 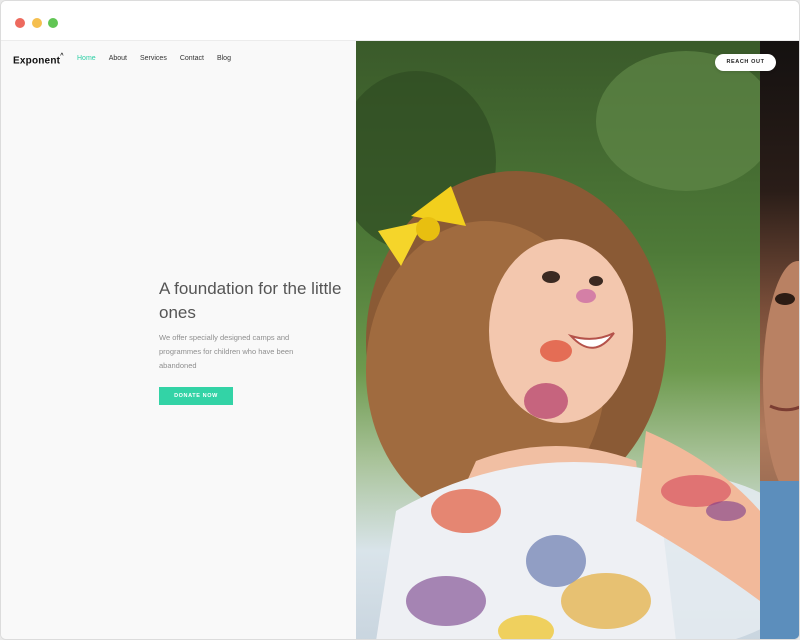 What do you see at coordinates (86, 58) in the screenshot?
I see `nav-item-home: Home` at bounding box center [86, 58].